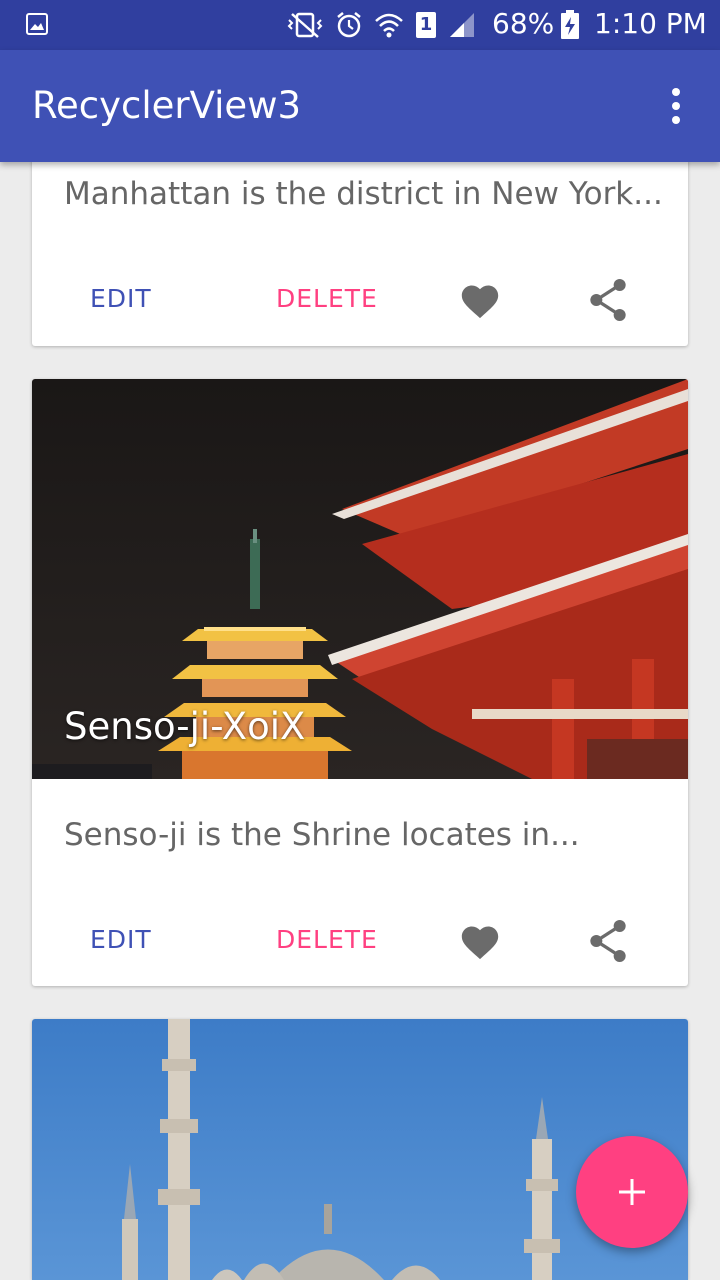 The image size is (720, 1280). I want to click on status-time: 1:10 PM, so click(650, 23).